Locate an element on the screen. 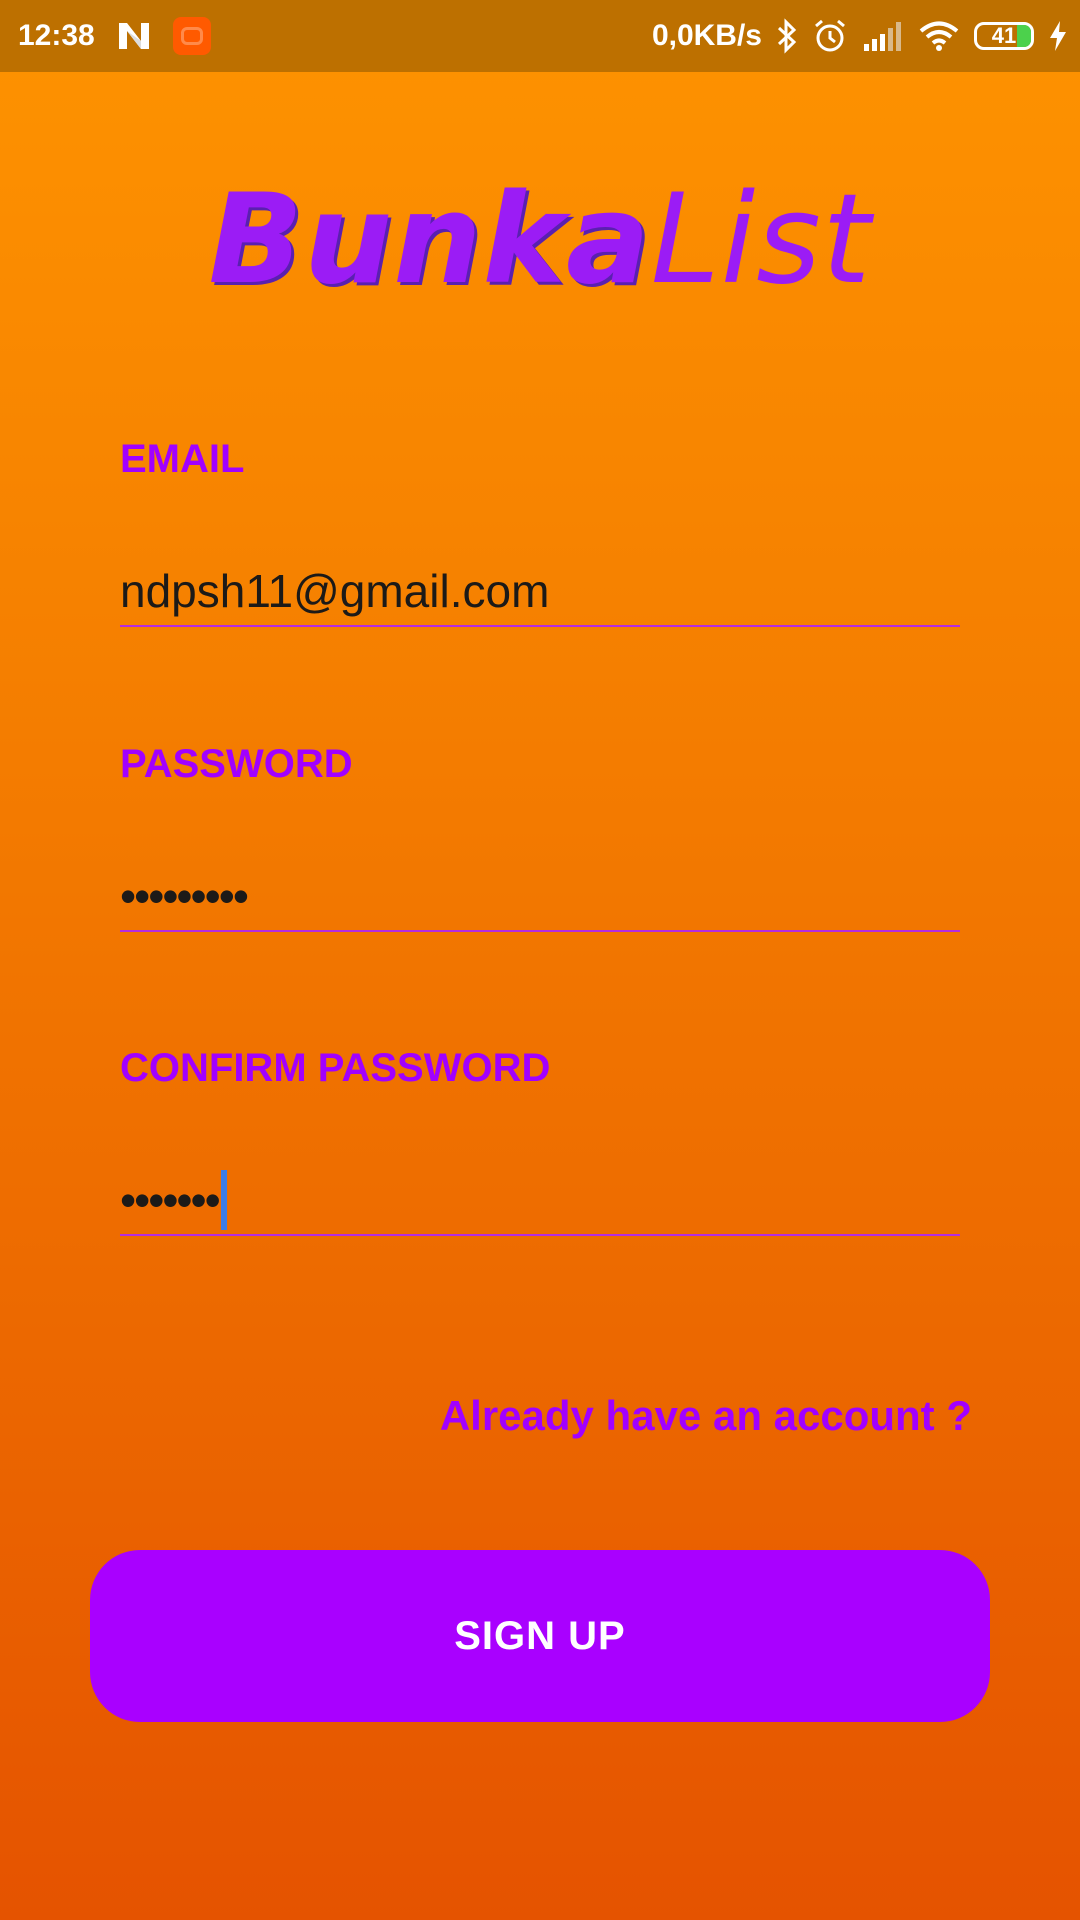 This screenshot has width=1080, height=1920. email-field: ndpsh11@gmail.com is located at coordinates (540, 592).